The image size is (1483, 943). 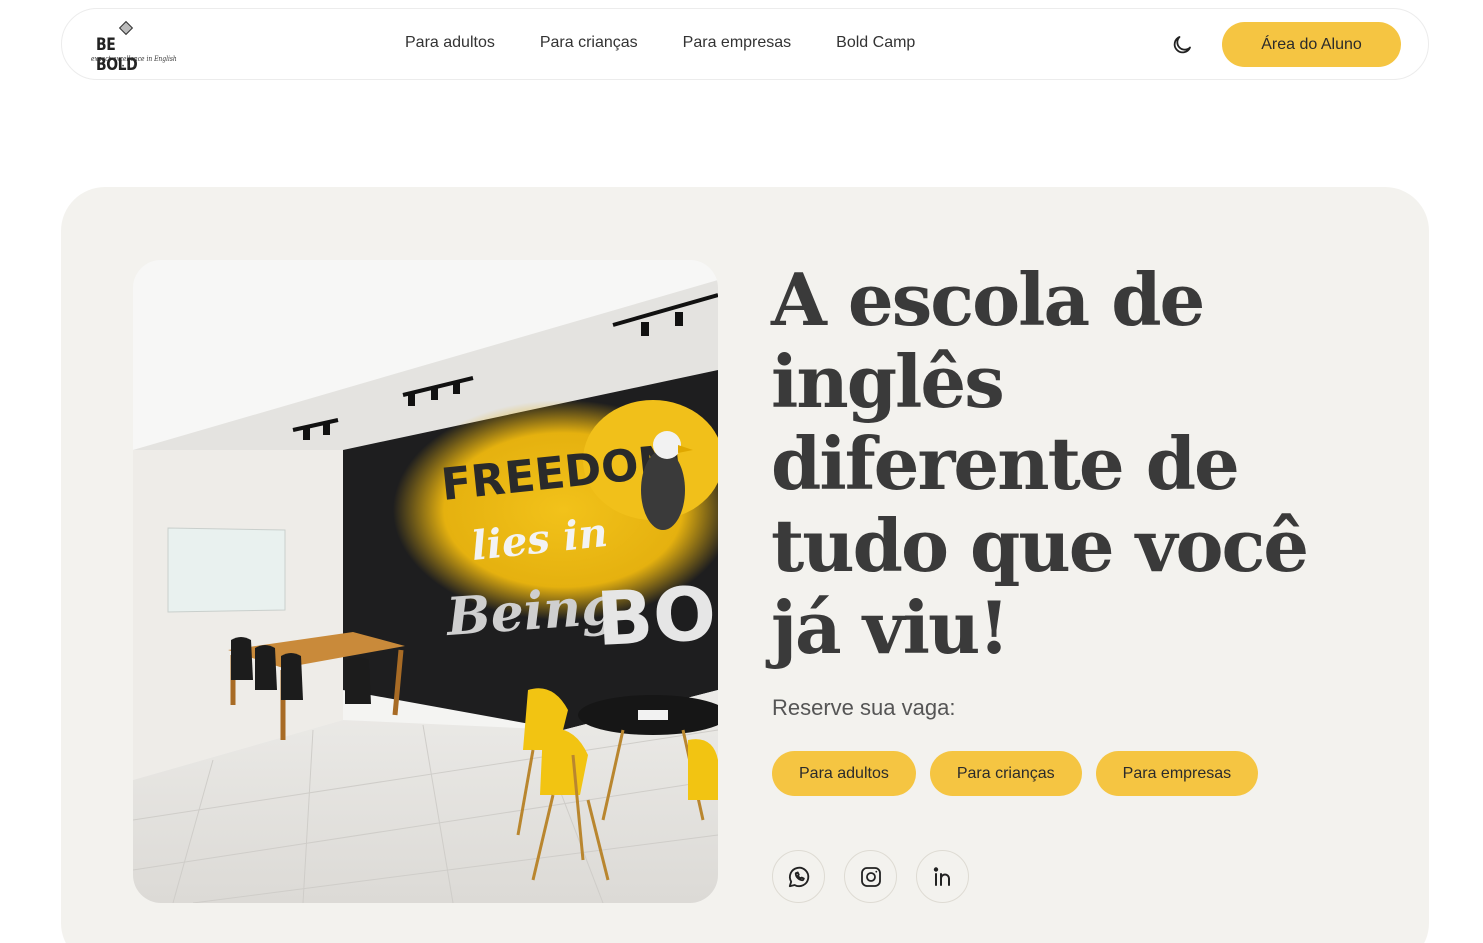 I want to click on student-area-button: Área do Aluno, so click(x=1311, y=44).